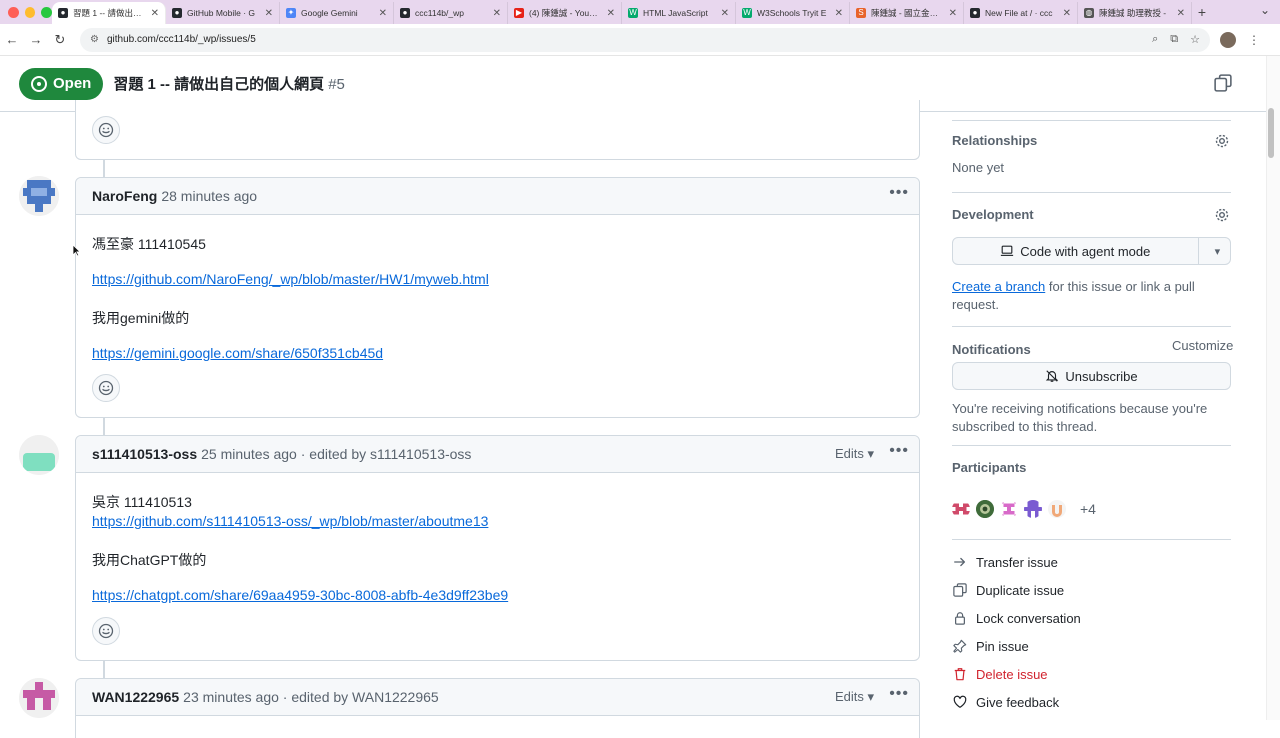 The width and height of the screenshot is (1280, 738). What do you see at coordinates (990, 646) in the screenshot?
I see `pin-issue-action: Pin issue` at bounding box center [990, 646].